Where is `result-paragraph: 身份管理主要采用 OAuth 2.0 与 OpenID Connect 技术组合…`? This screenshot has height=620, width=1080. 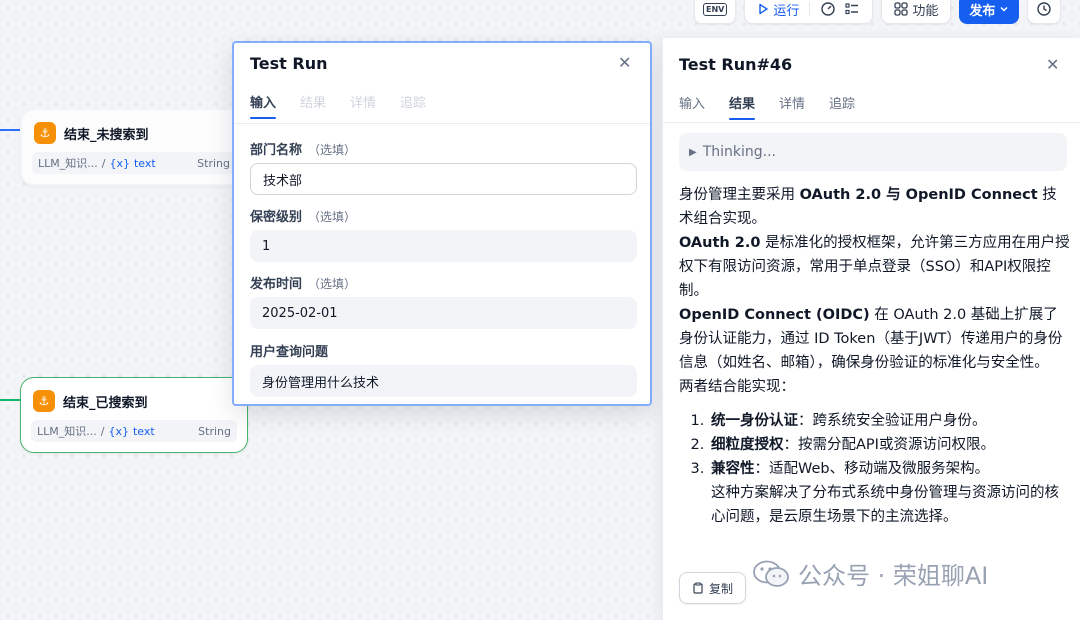 result-paragraph: 身份管理主要采用 OAuth 2.0 与 OpenID Connect 技术组合… is located at coordinates (875, 207).